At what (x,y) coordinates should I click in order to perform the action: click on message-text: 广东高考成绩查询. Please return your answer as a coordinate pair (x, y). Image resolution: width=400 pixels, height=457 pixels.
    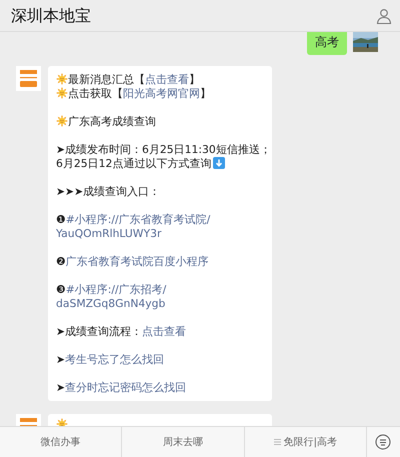
    Looking at the image, I should click on (112, 121).